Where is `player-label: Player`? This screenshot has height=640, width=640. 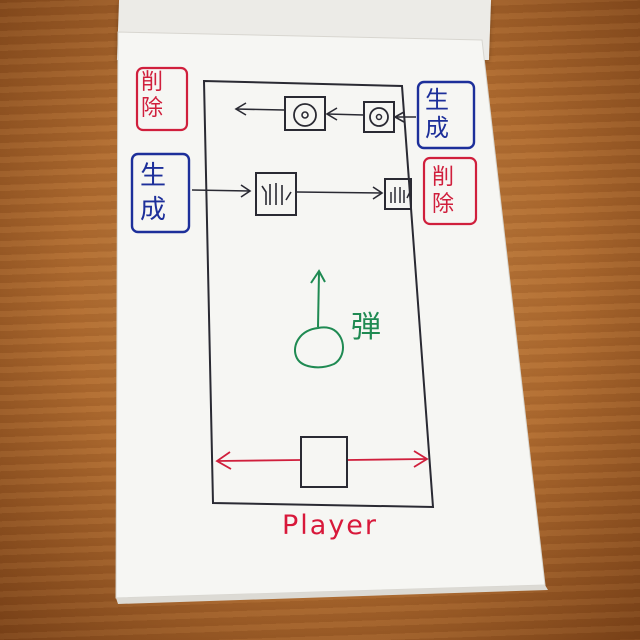
player-label: Player is located at coordinates (330, 525).